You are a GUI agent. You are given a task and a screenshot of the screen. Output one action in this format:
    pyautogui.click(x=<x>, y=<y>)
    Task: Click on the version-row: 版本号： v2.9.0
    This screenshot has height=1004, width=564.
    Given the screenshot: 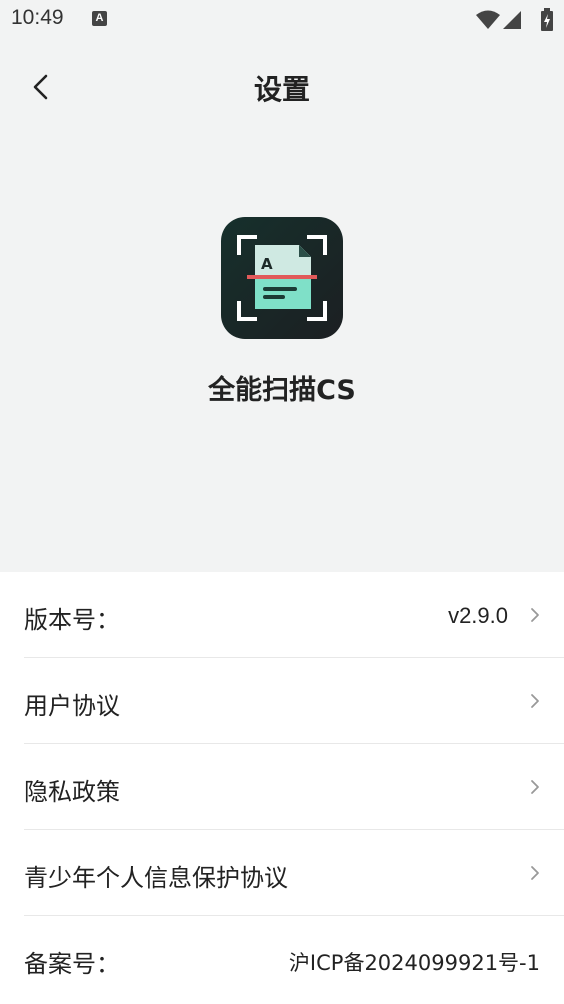 What is the action you would take?
    pyautogui.click(x=282, y=615)
    